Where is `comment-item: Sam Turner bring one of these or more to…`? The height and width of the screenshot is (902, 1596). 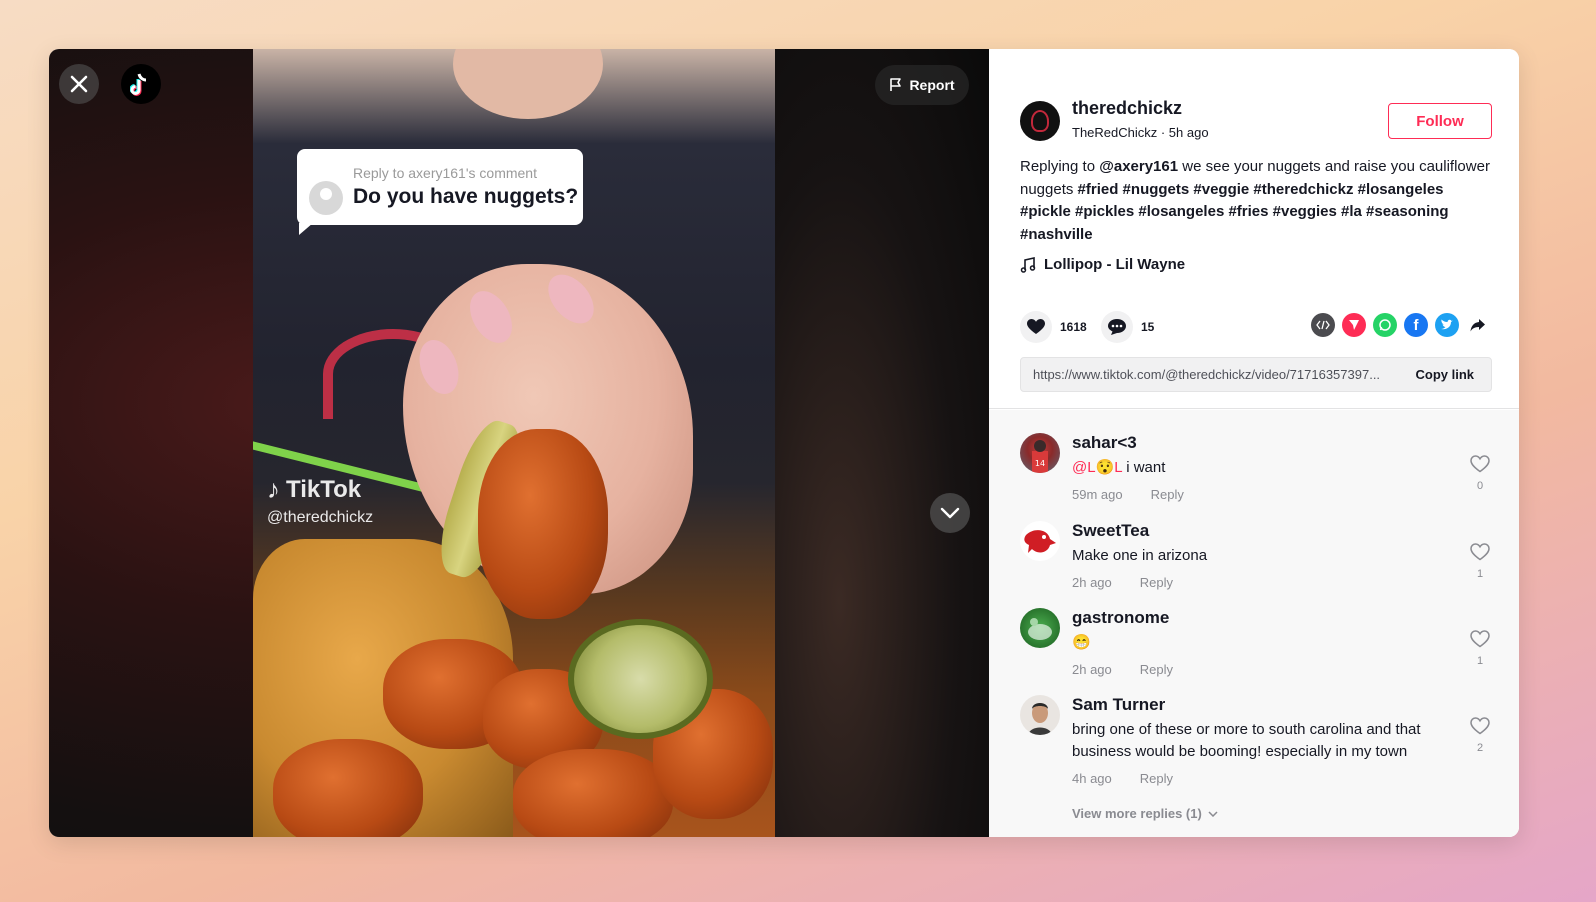
comment-item: Sam Turner bring one of these or more to… is located at coordinates (1260, 745).